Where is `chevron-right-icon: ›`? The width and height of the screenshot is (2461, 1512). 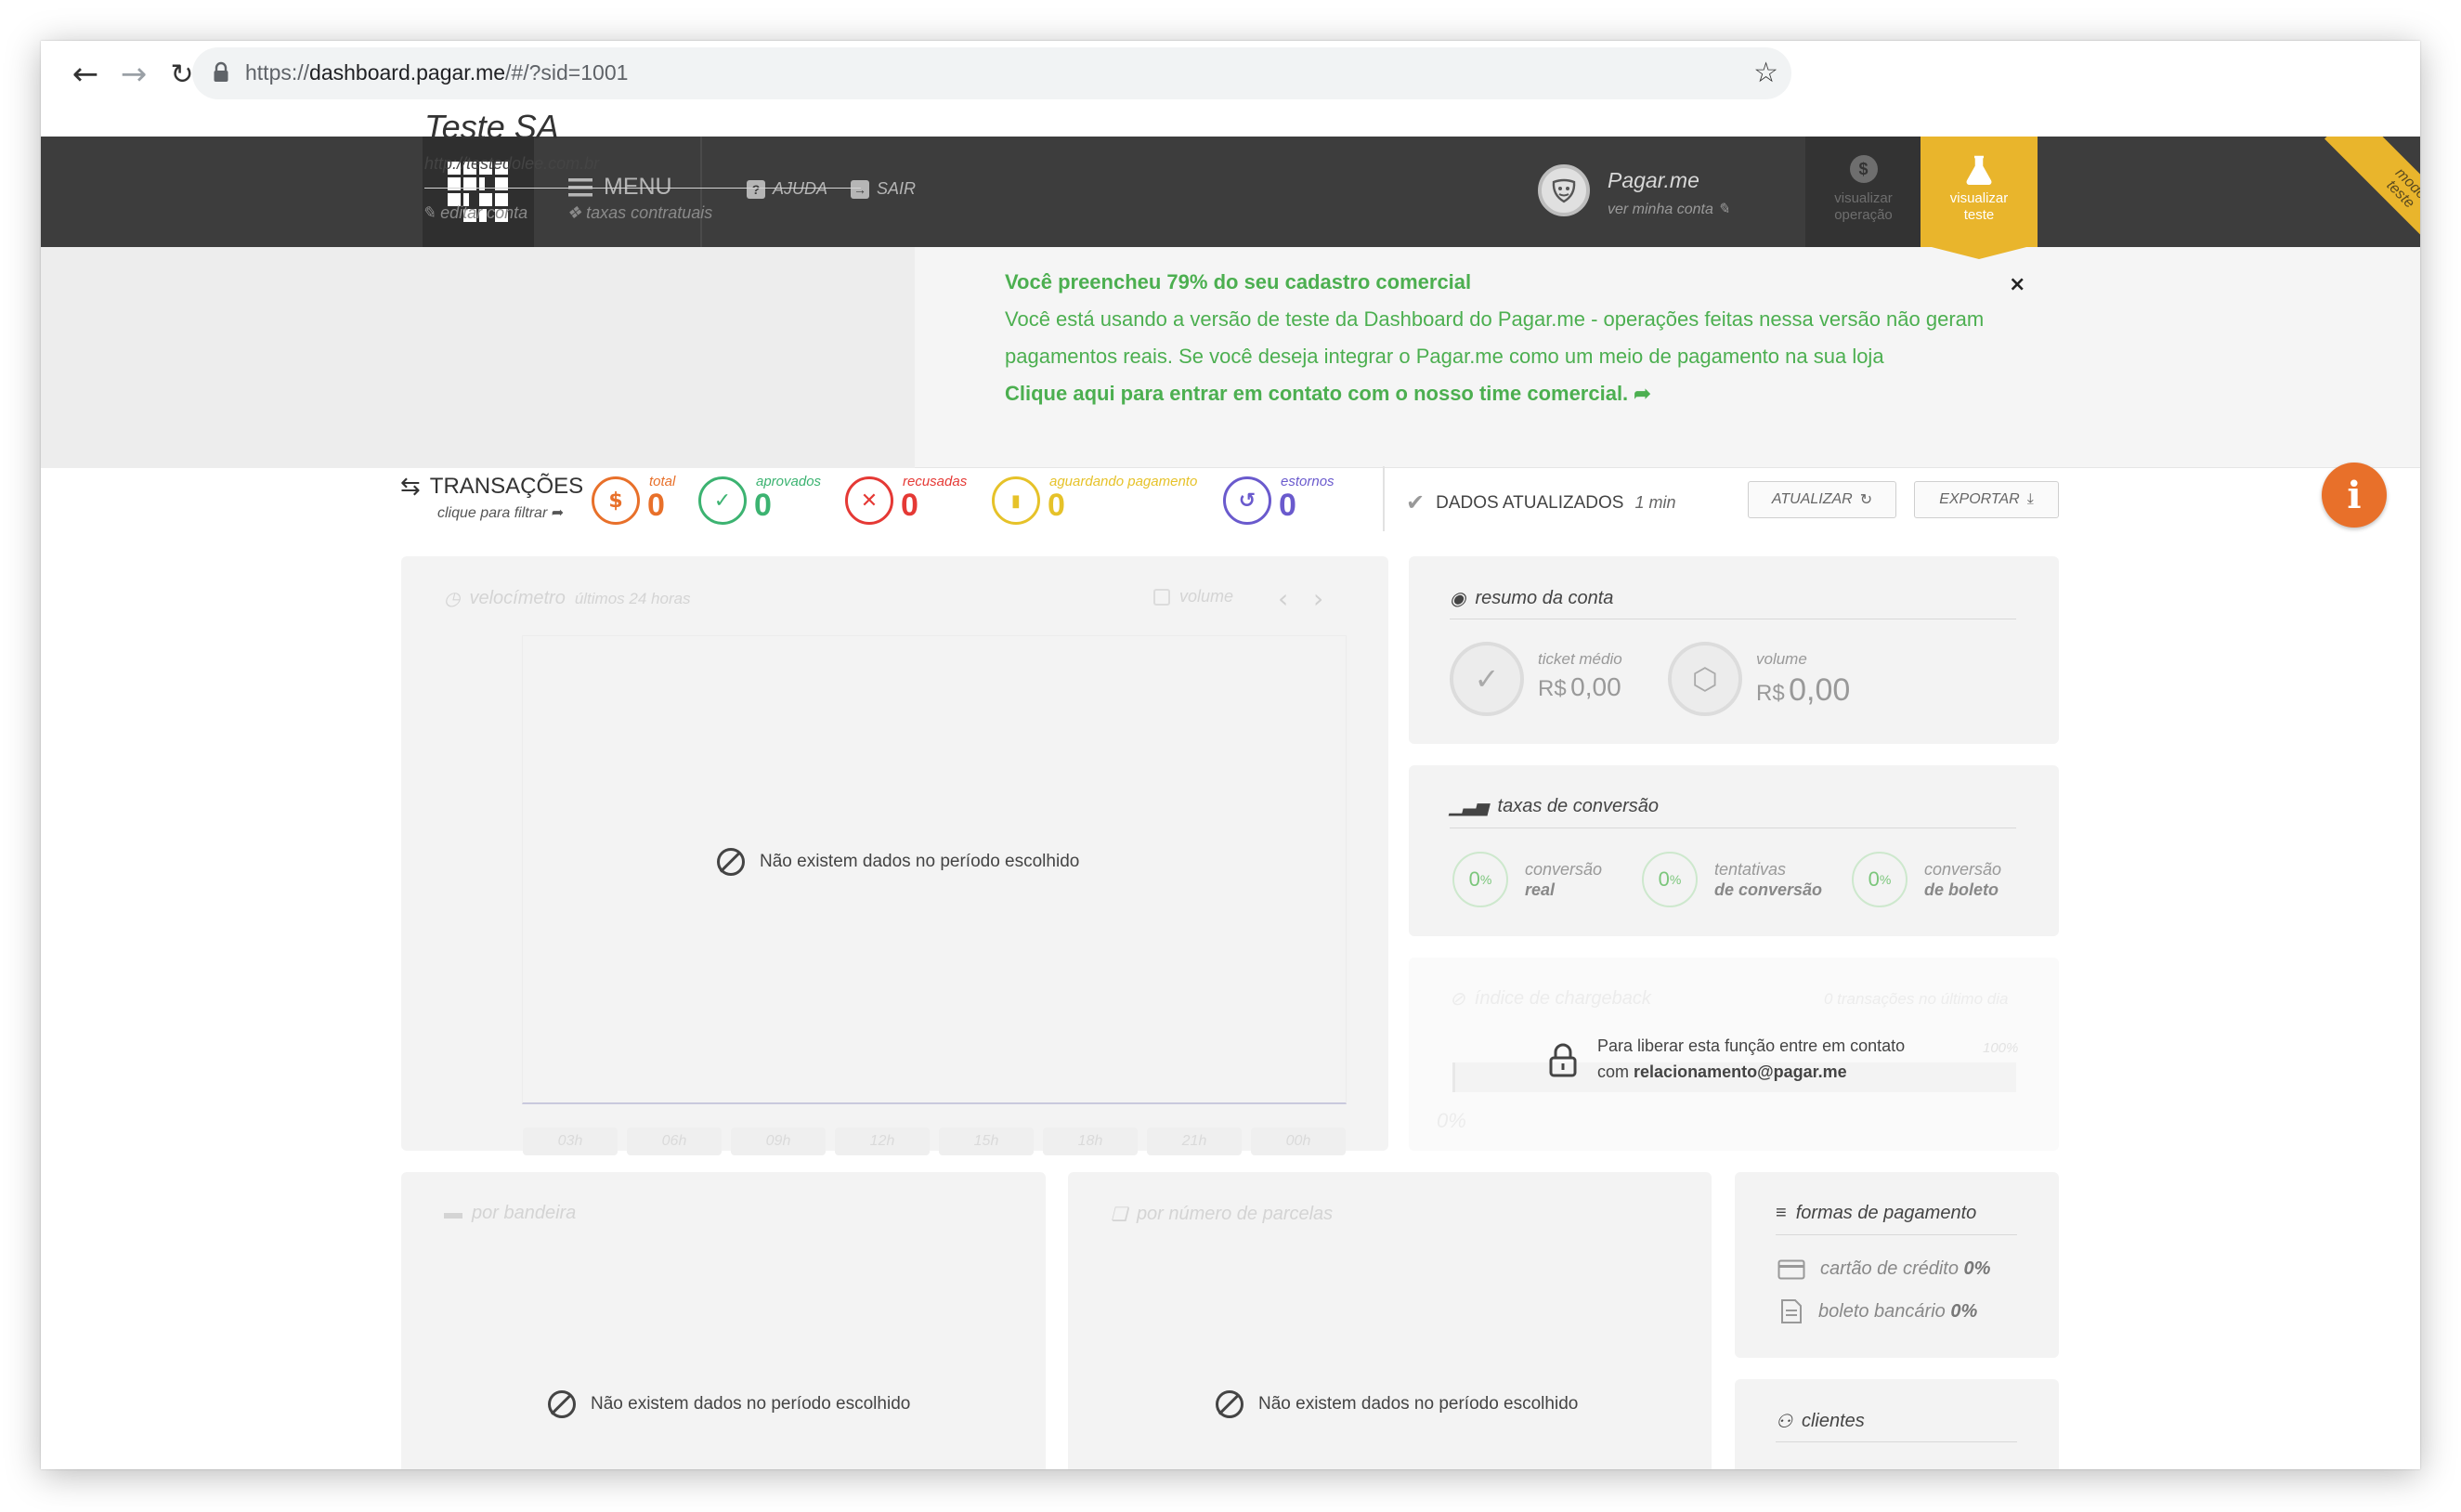 chevron-right-icon: › is located at coordinates (1318, 598).